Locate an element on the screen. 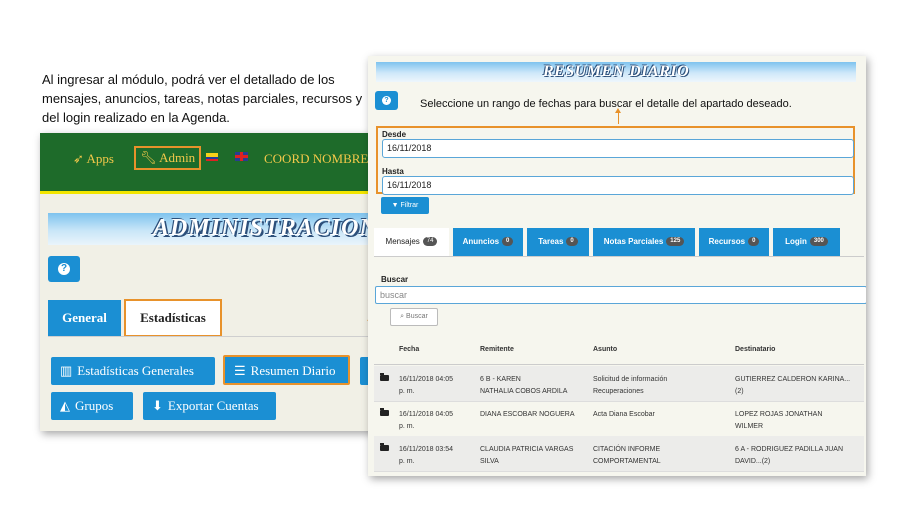 The image size is (915, 529). desde-label: Desde is located at coordinates (394, 134).